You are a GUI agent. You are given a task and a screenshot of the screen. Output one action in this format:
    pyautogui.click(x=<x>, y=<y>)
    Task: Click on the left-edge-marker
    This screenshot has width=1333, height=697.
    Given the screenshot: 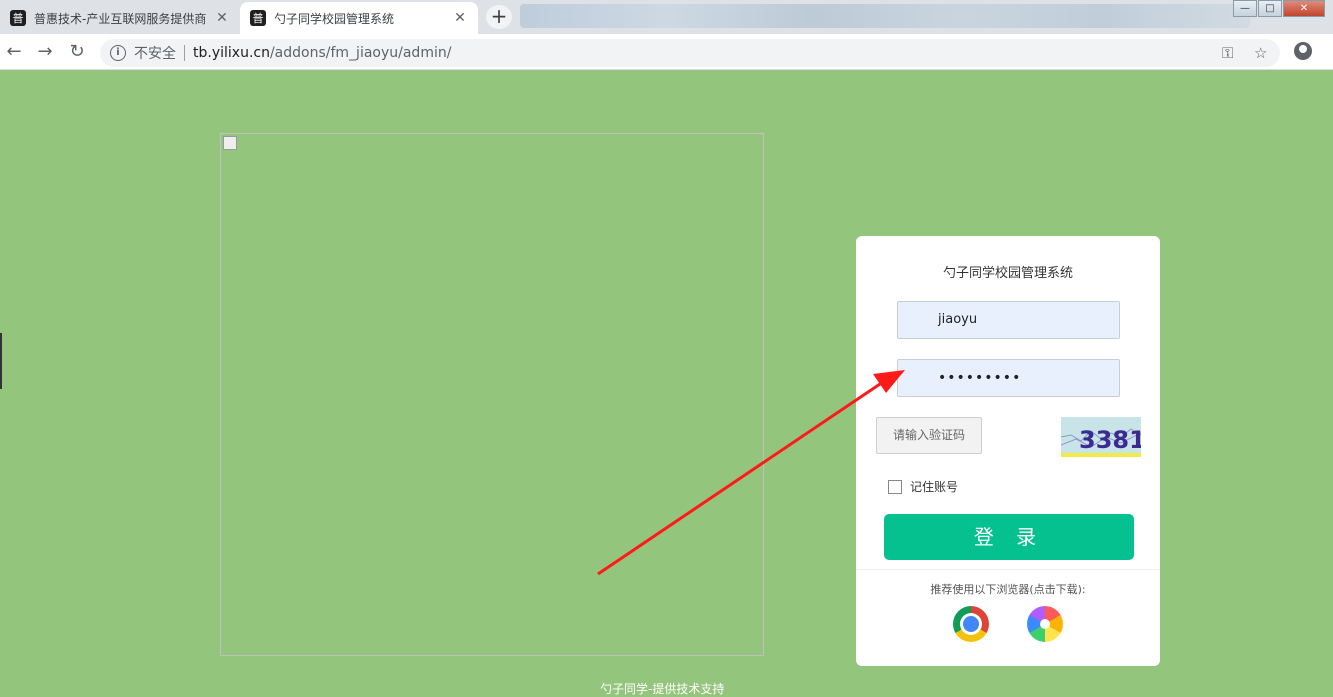 What is the action you would take?
    pyautogui.click(x=1, y=361)
    